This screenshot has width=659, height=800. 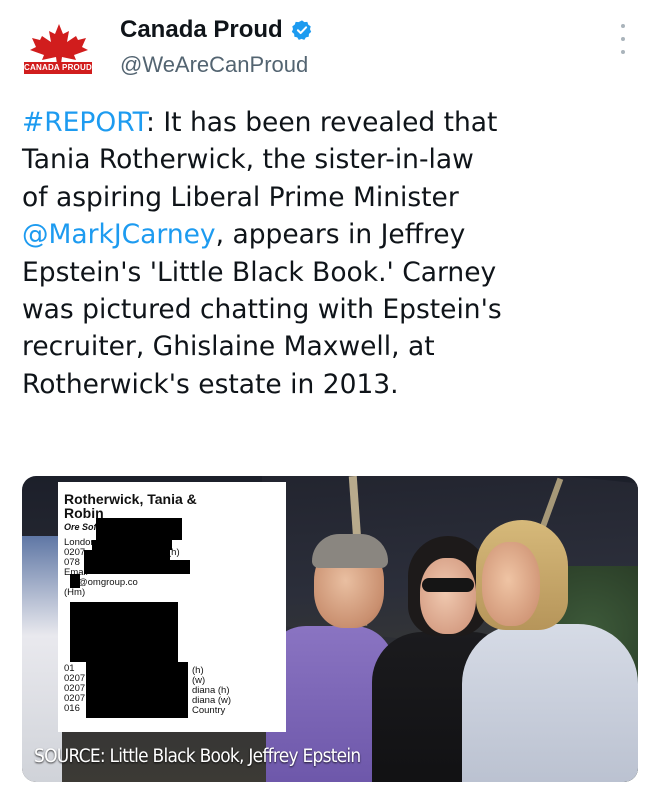 What do you see at coordinates (59, 44) in the screenshot?
I see `maple-leaf-icon` at bounding box center [59, 44].